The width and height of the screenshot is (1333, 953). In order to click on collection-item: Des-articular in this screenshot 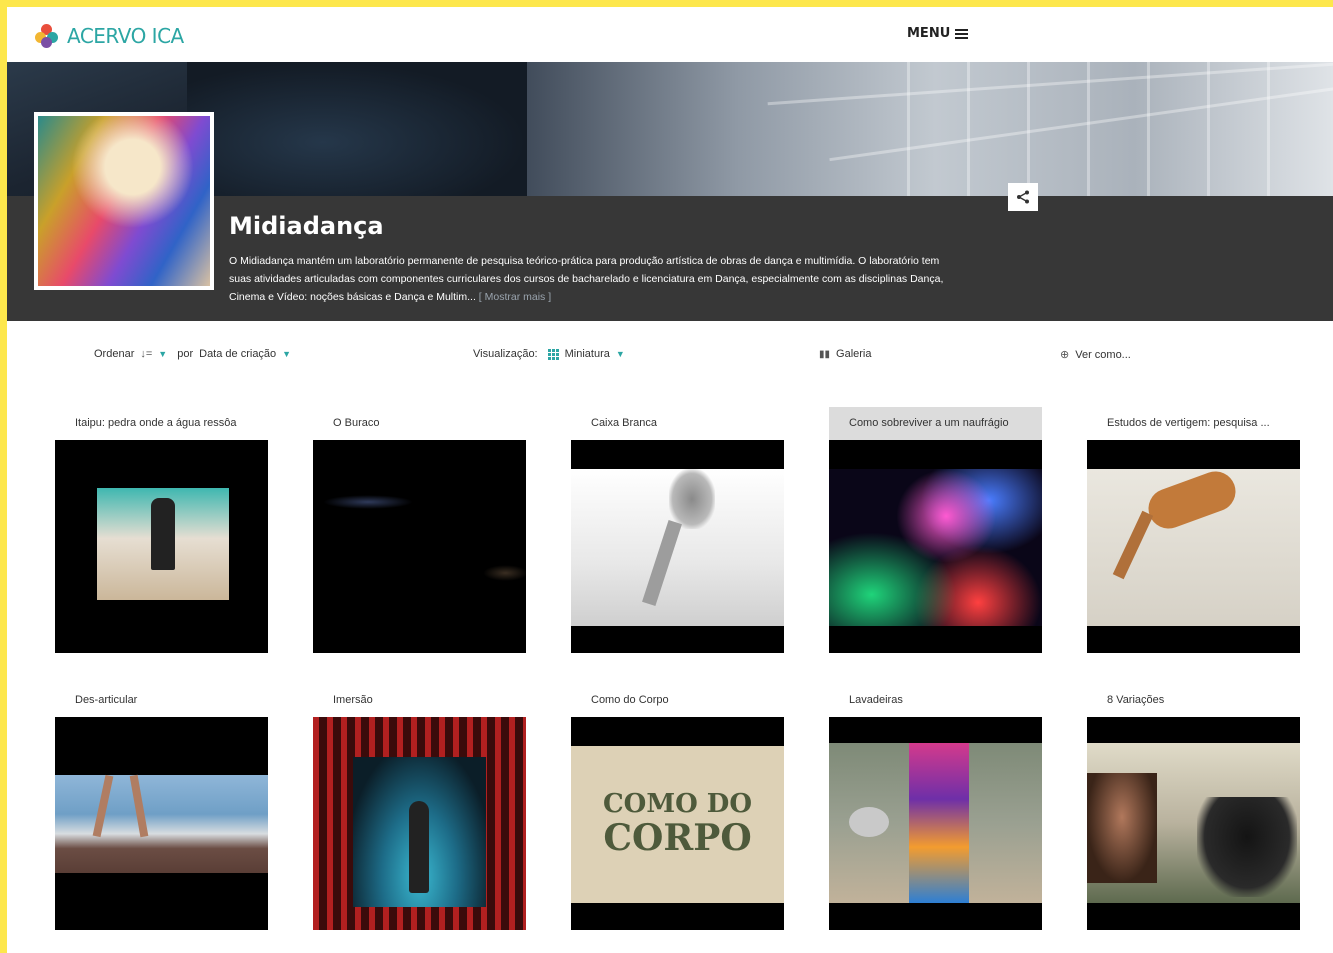, I will do `click(161, 807)`.